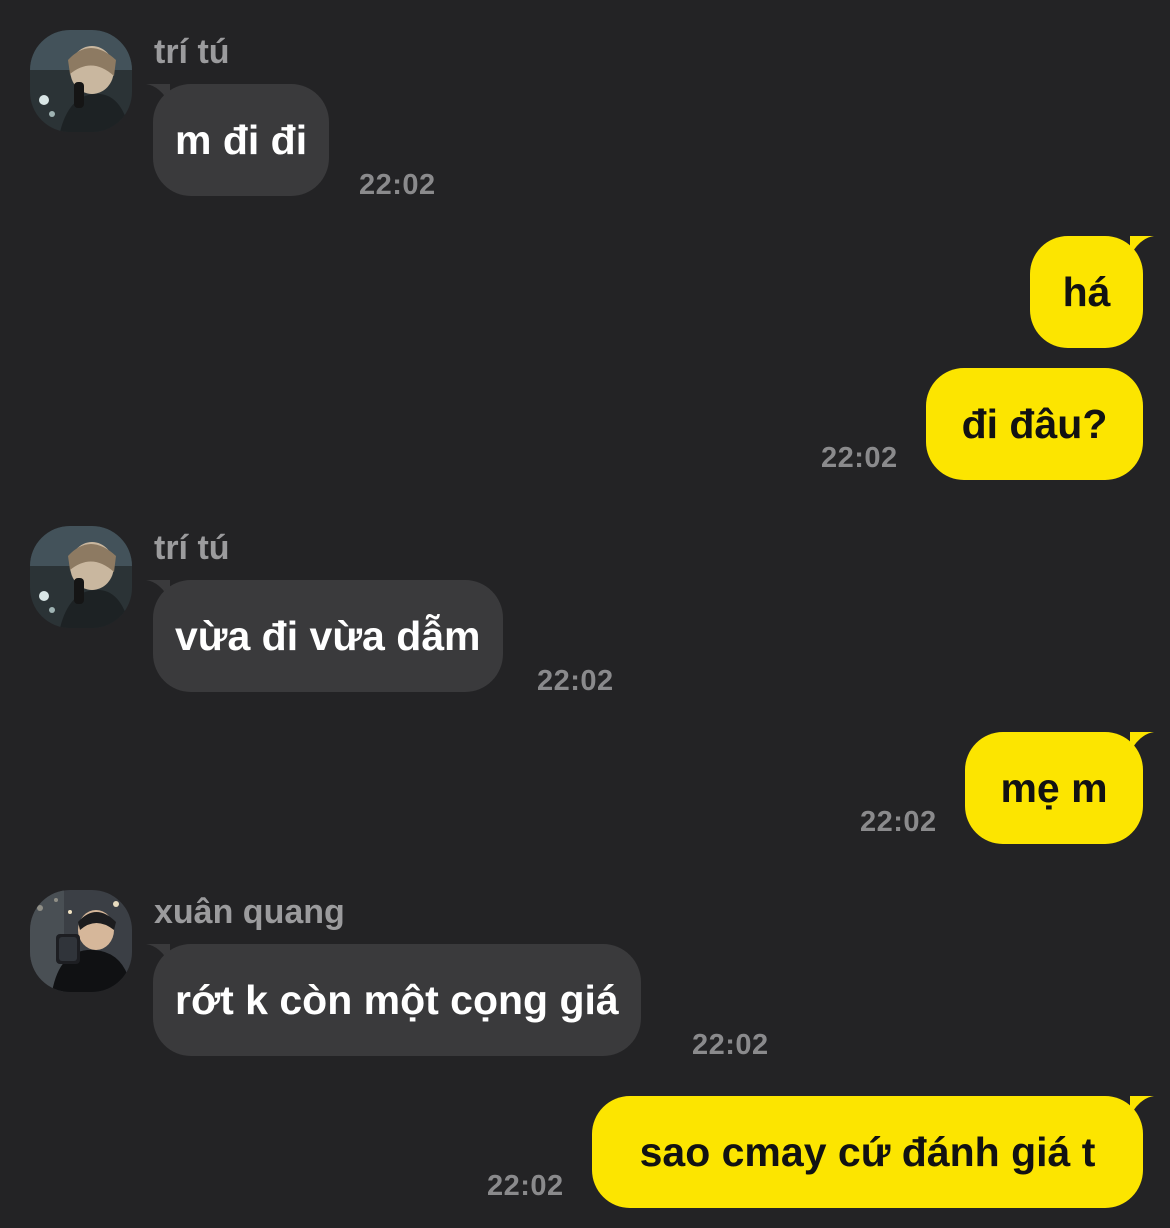 This screenshot has width=1170, height=1228. What do you see at coordinates (1086, 292) in the screenshot?
I see `message-bubble: há` at bounding box center [1086, 292].